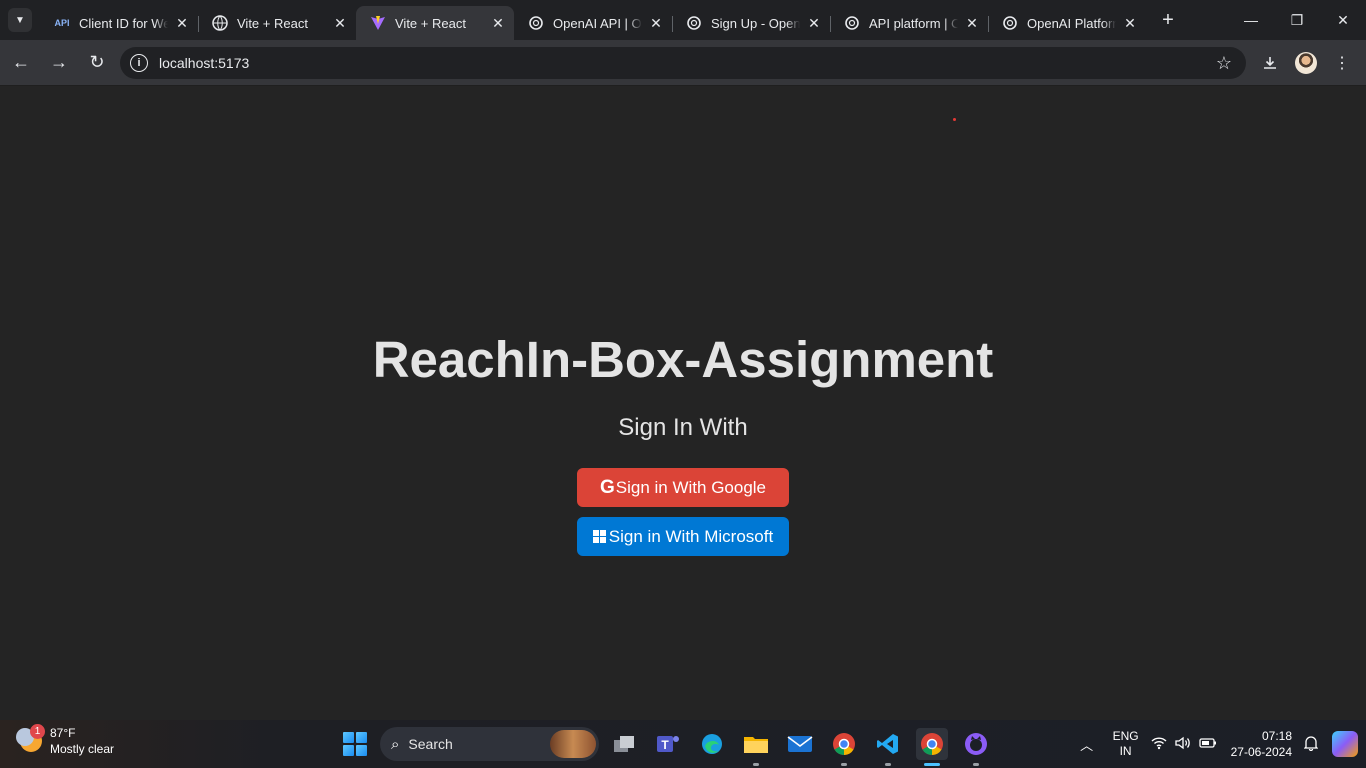 This screenshot has width=1366, height=768. I want to click on system-tray: ︿ ENG IN 07:18 27-06-2024, so click(1220, 744).